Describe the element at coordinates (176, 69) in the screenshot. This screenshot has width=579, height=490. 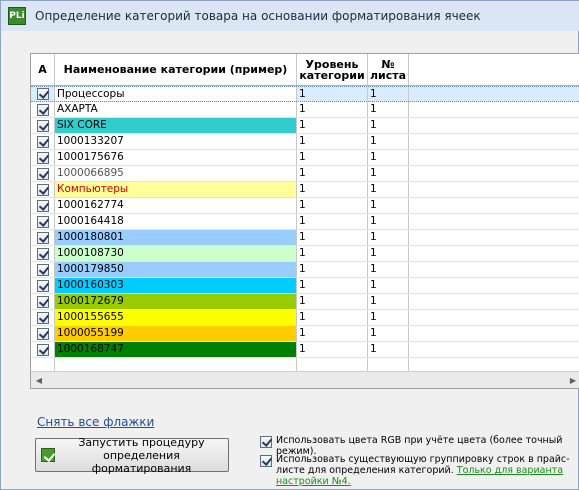
I see `header-col-name: Наименование категории (пример)` at that location.